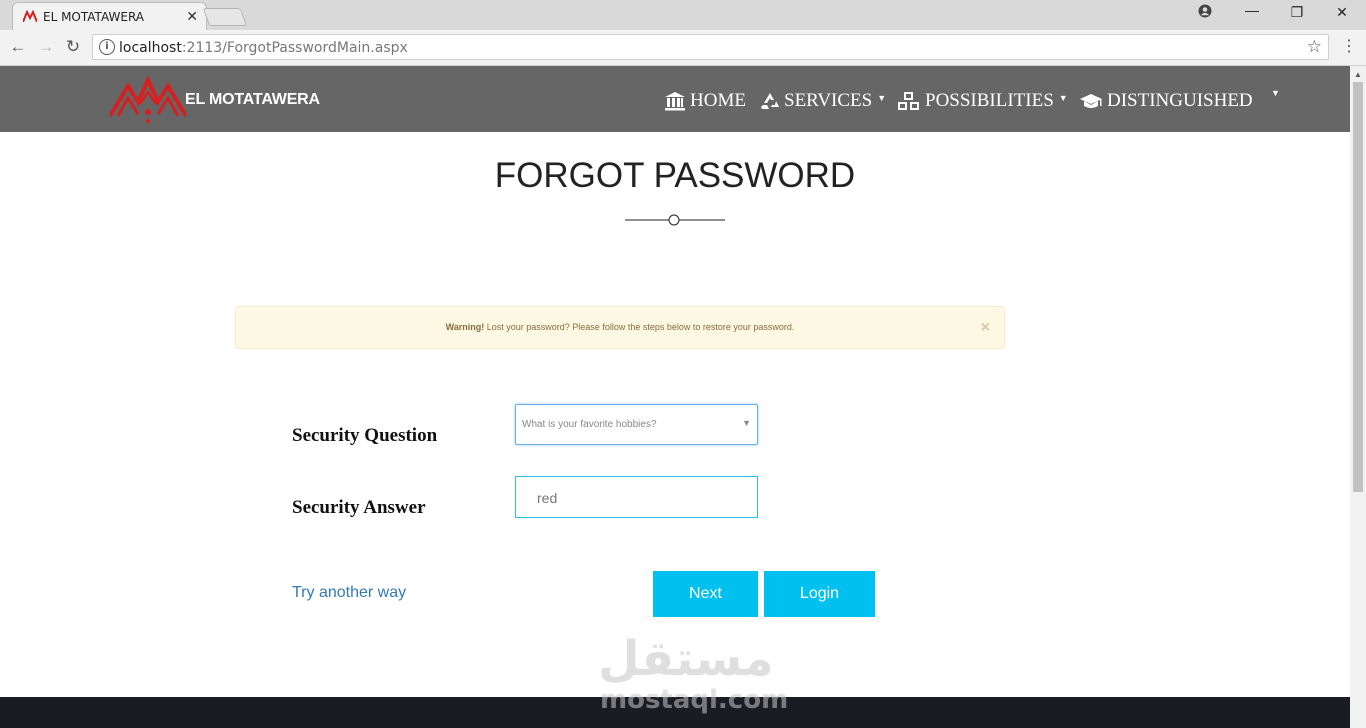 This screenshot has height=728, width=1366. Describe the element at coordinates (1342, 12) in the screenshot. I see `window-close-icon: ✕` at that location.